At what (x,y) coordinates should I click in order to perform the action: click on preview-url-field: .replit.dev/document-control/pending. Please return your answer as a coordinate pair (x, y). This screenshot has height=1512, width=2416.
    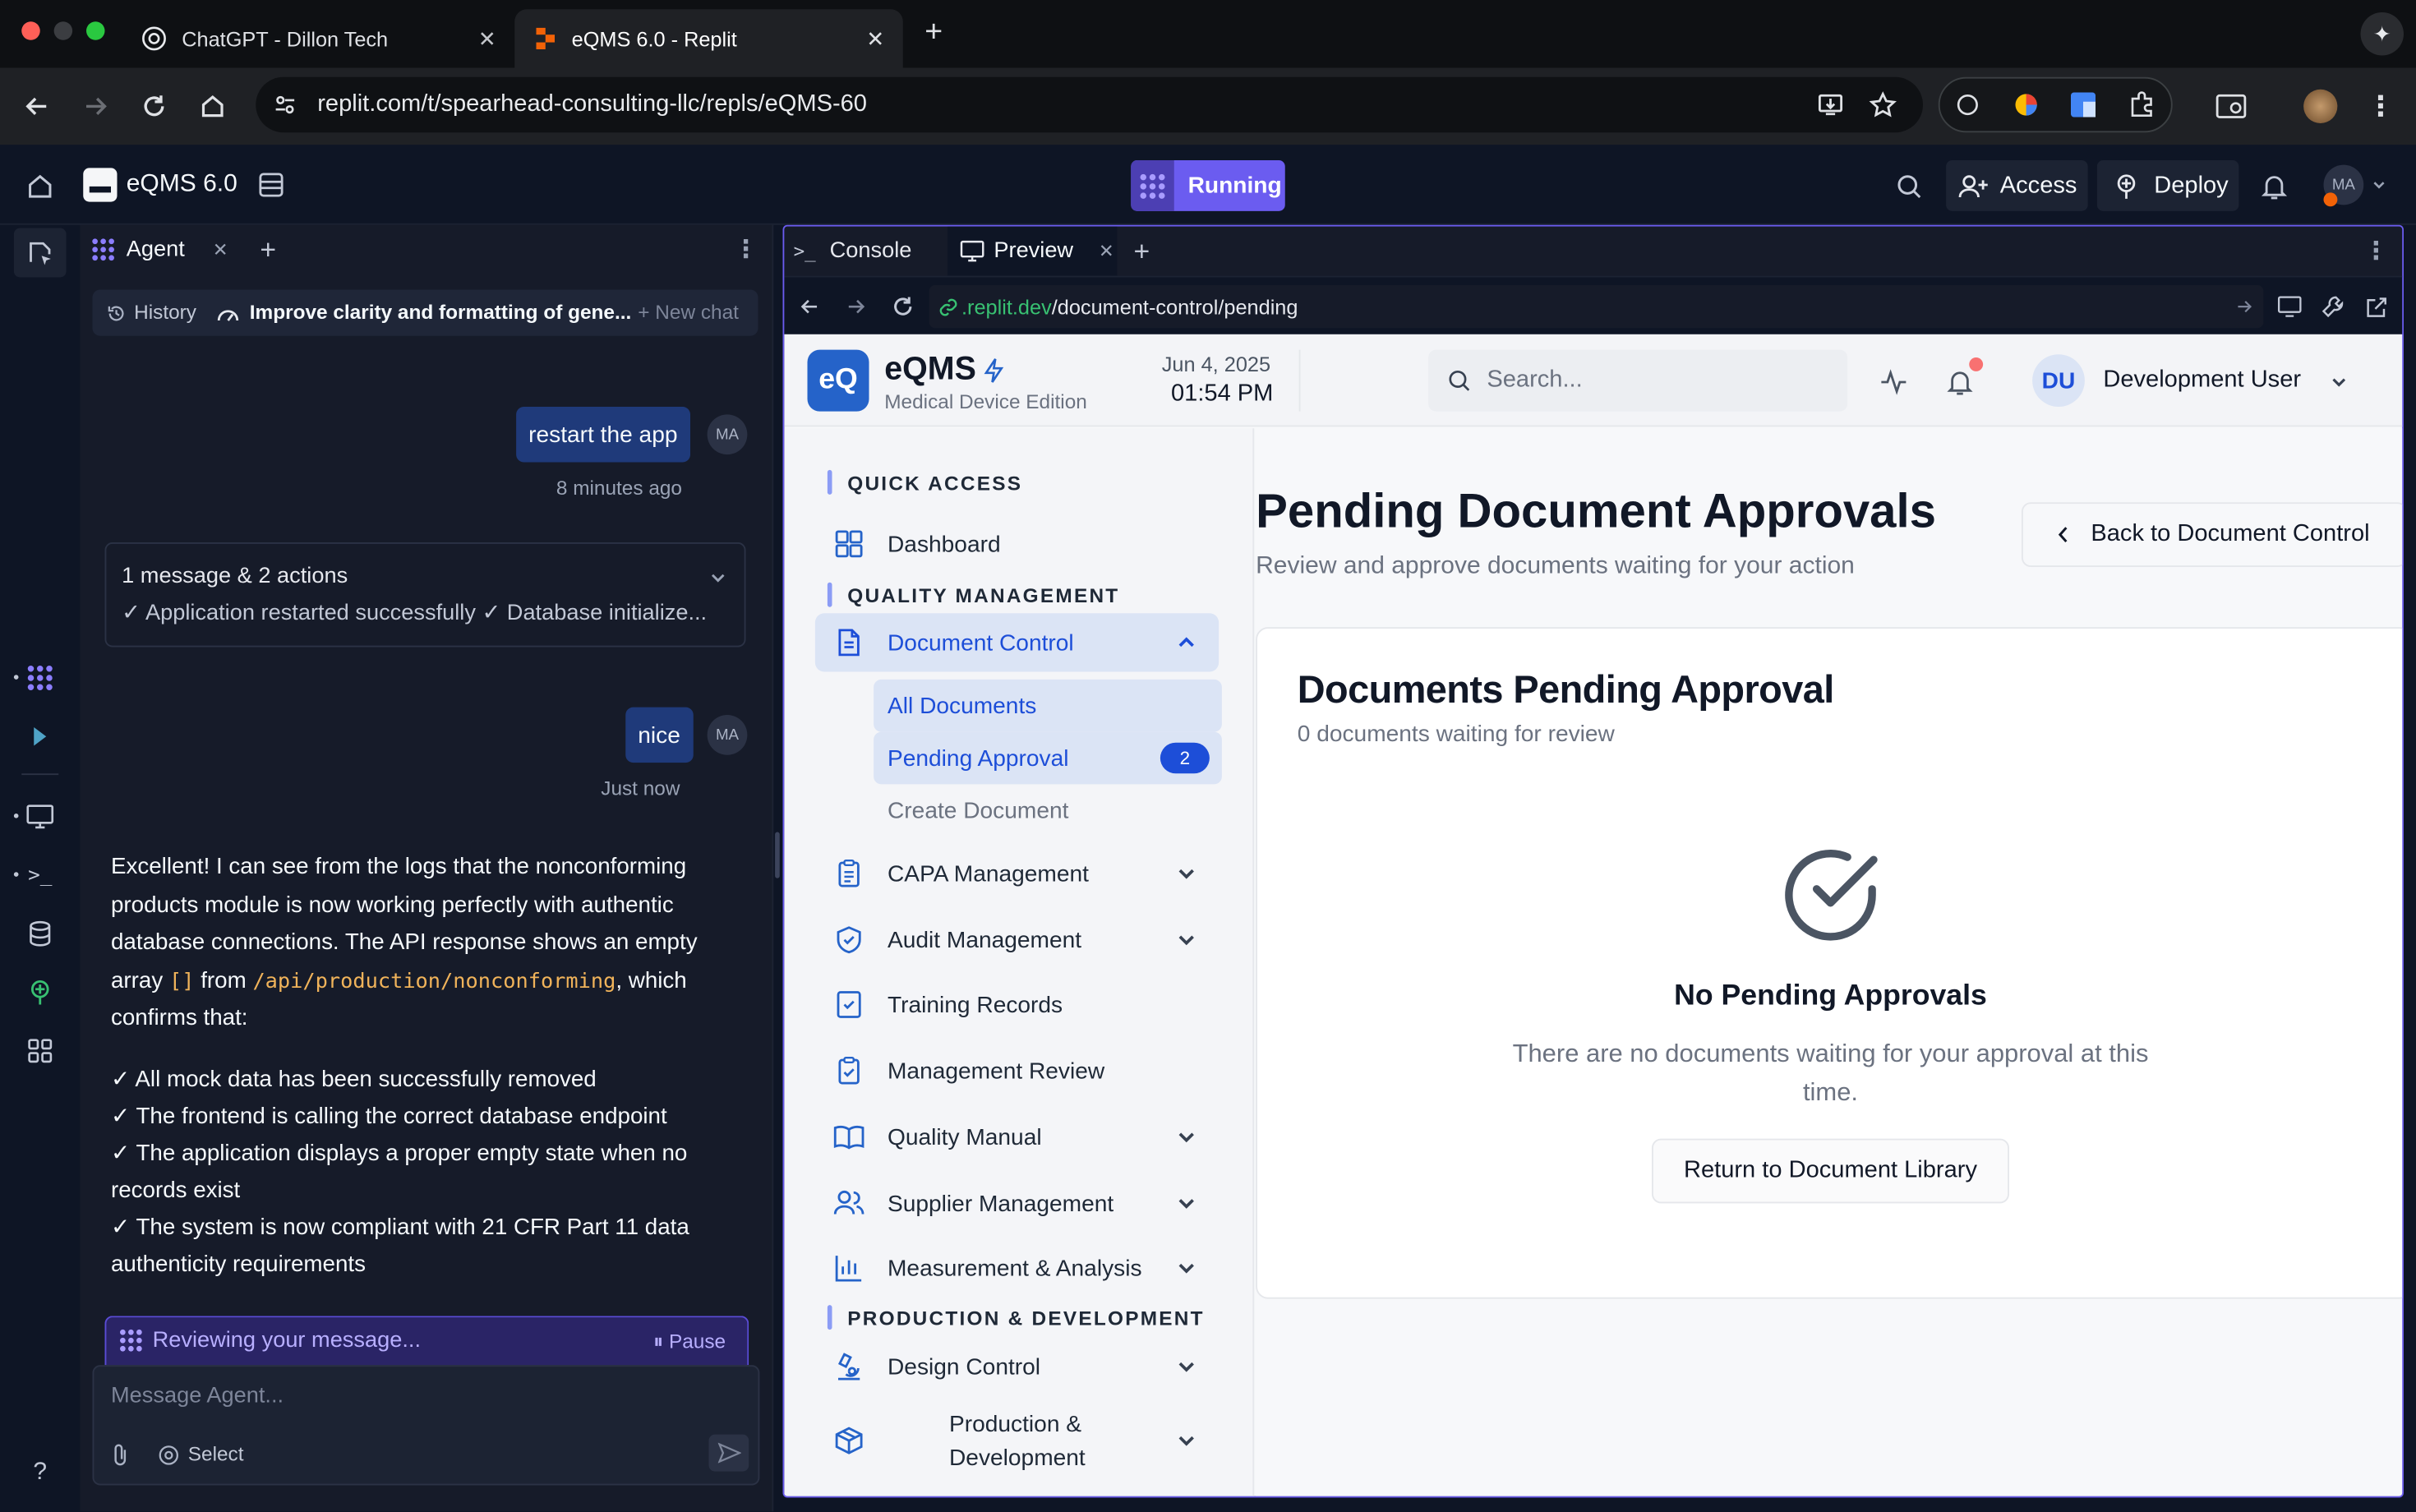
    Looking at the image, I should click on (1596, 307).